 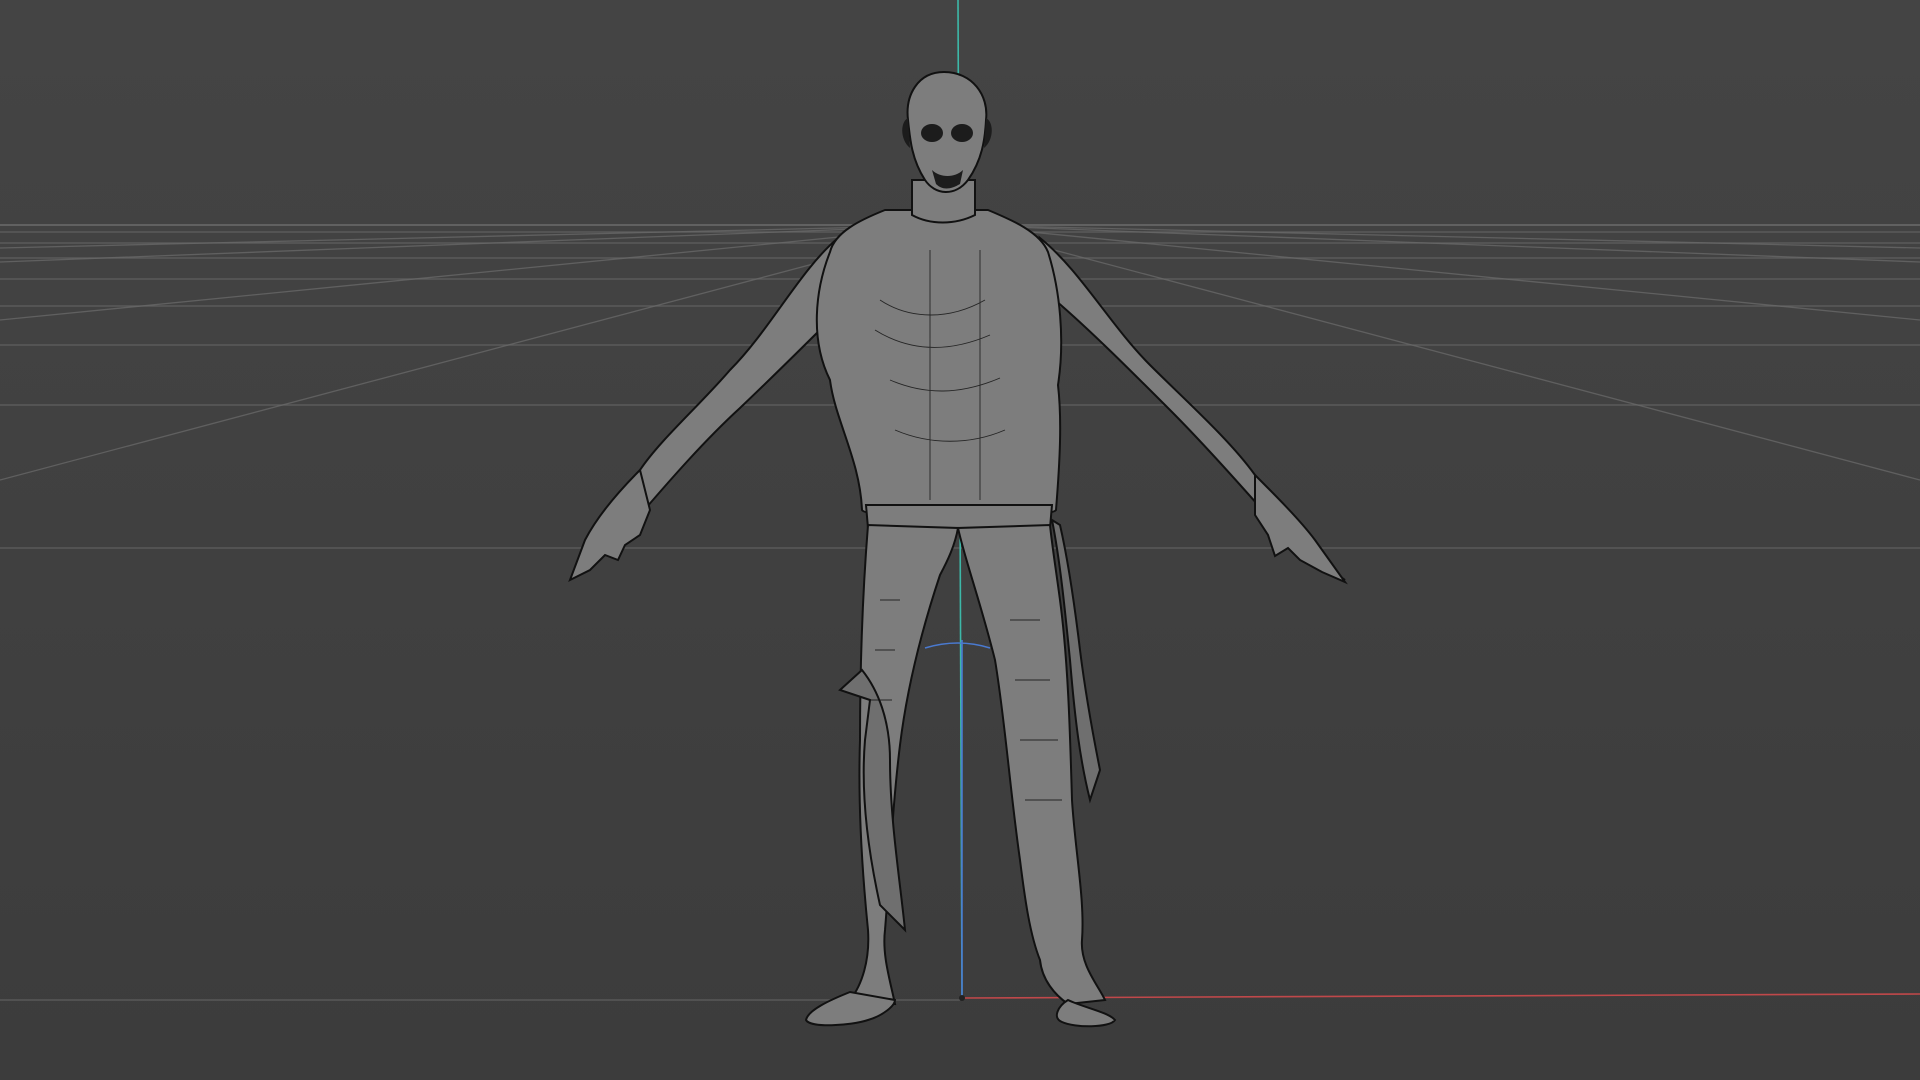 What do you see at coordinates (850, 1008) in the screenshot?
I see `left-foot` at bounding box center [850, 1008].